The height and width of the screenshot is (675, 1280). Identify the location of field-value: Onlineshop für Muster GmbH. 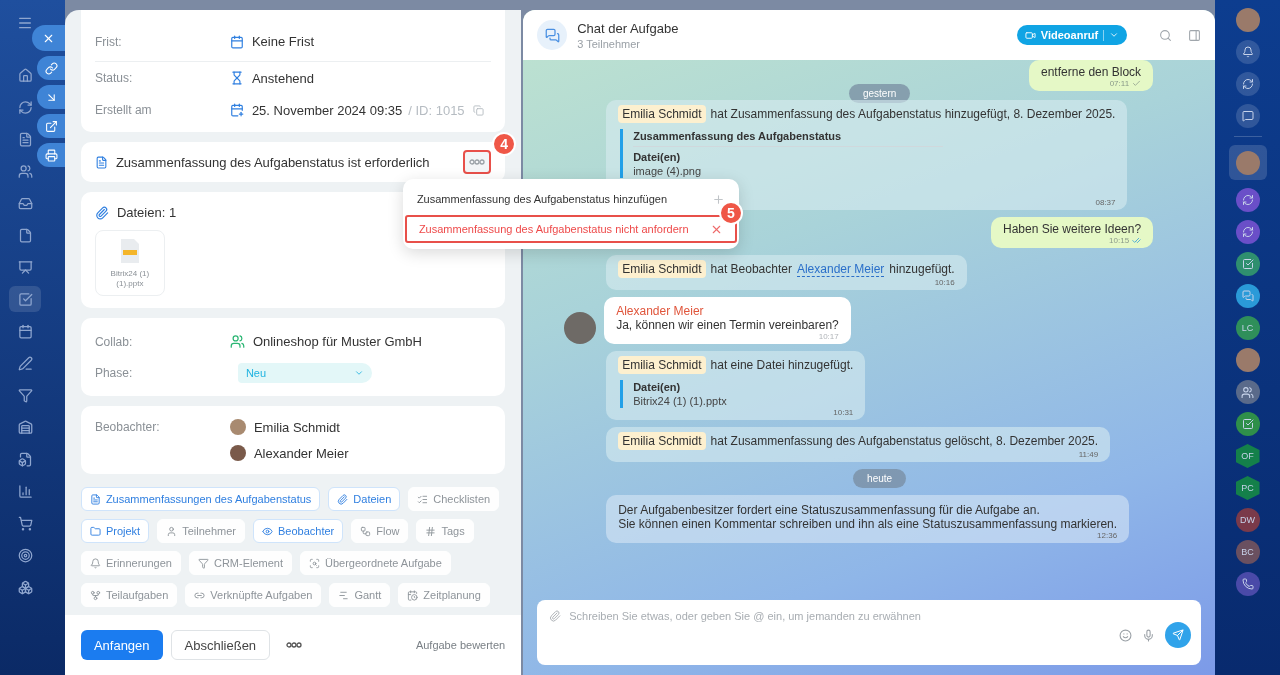
(337, 341).